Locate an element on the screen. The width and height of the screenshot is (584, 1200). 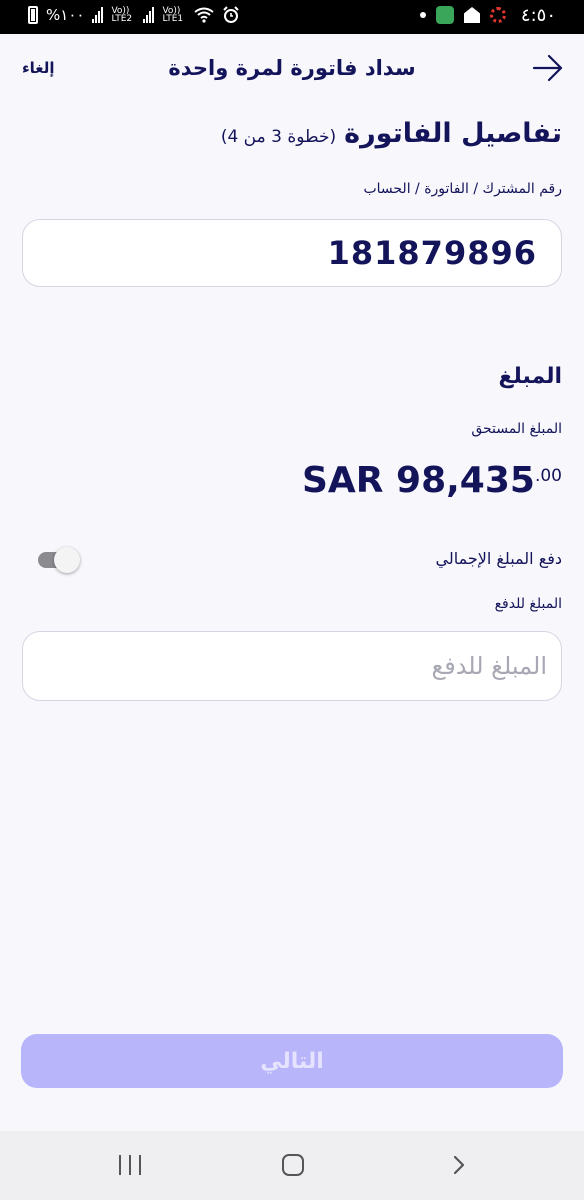
app-notification-icon is located at coordinates (445, 15).